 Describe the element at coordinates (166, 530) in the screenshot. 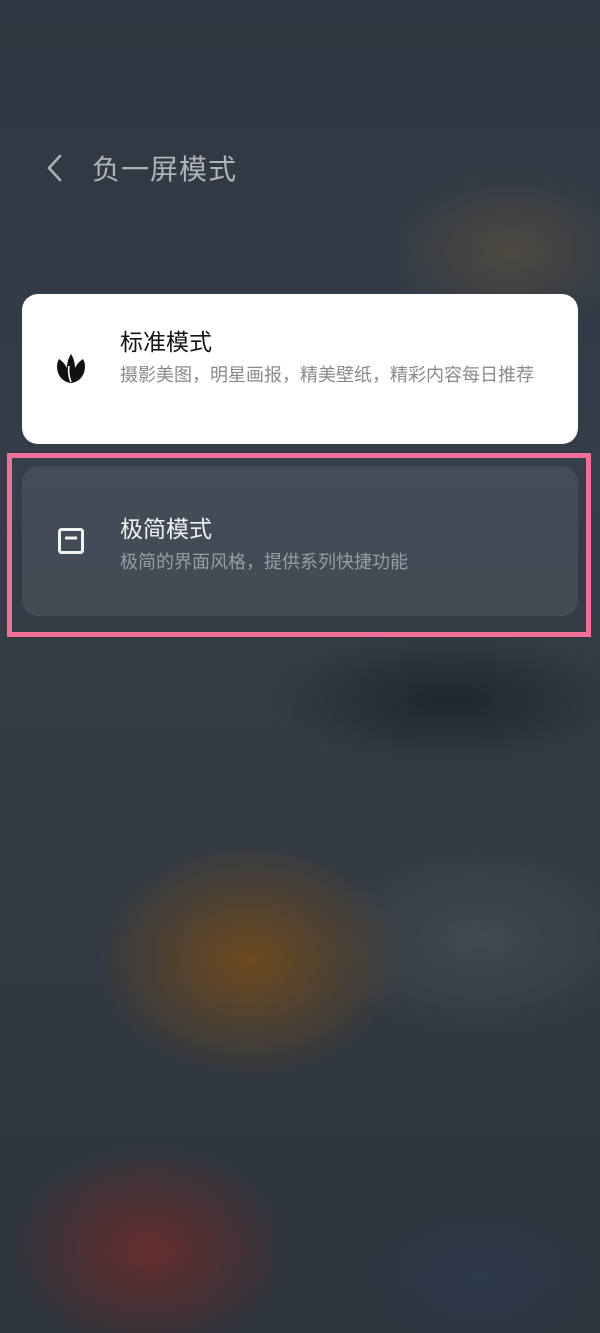

I see `mode-title: 极简模式` at that location.